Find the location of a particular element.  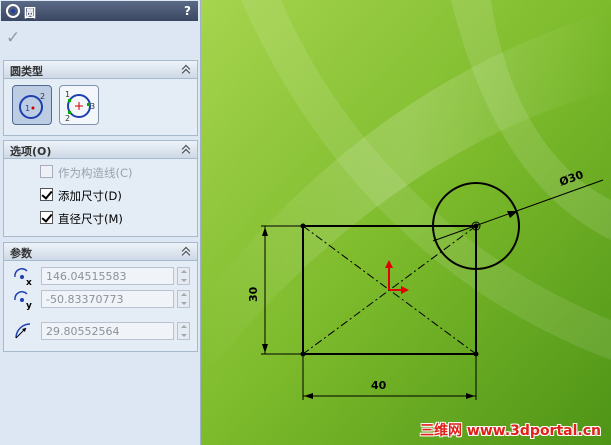

parameters-group: 参数 x y is located at coordinates (100, 297).